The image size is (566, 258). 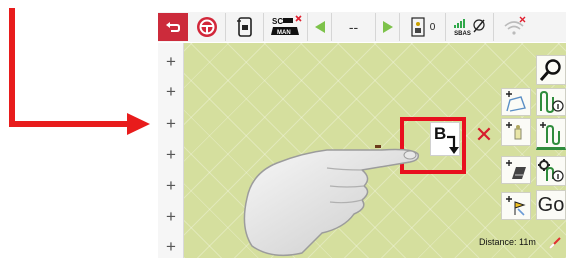 I want to click on shift-left-button, so click(x=320, y=27).